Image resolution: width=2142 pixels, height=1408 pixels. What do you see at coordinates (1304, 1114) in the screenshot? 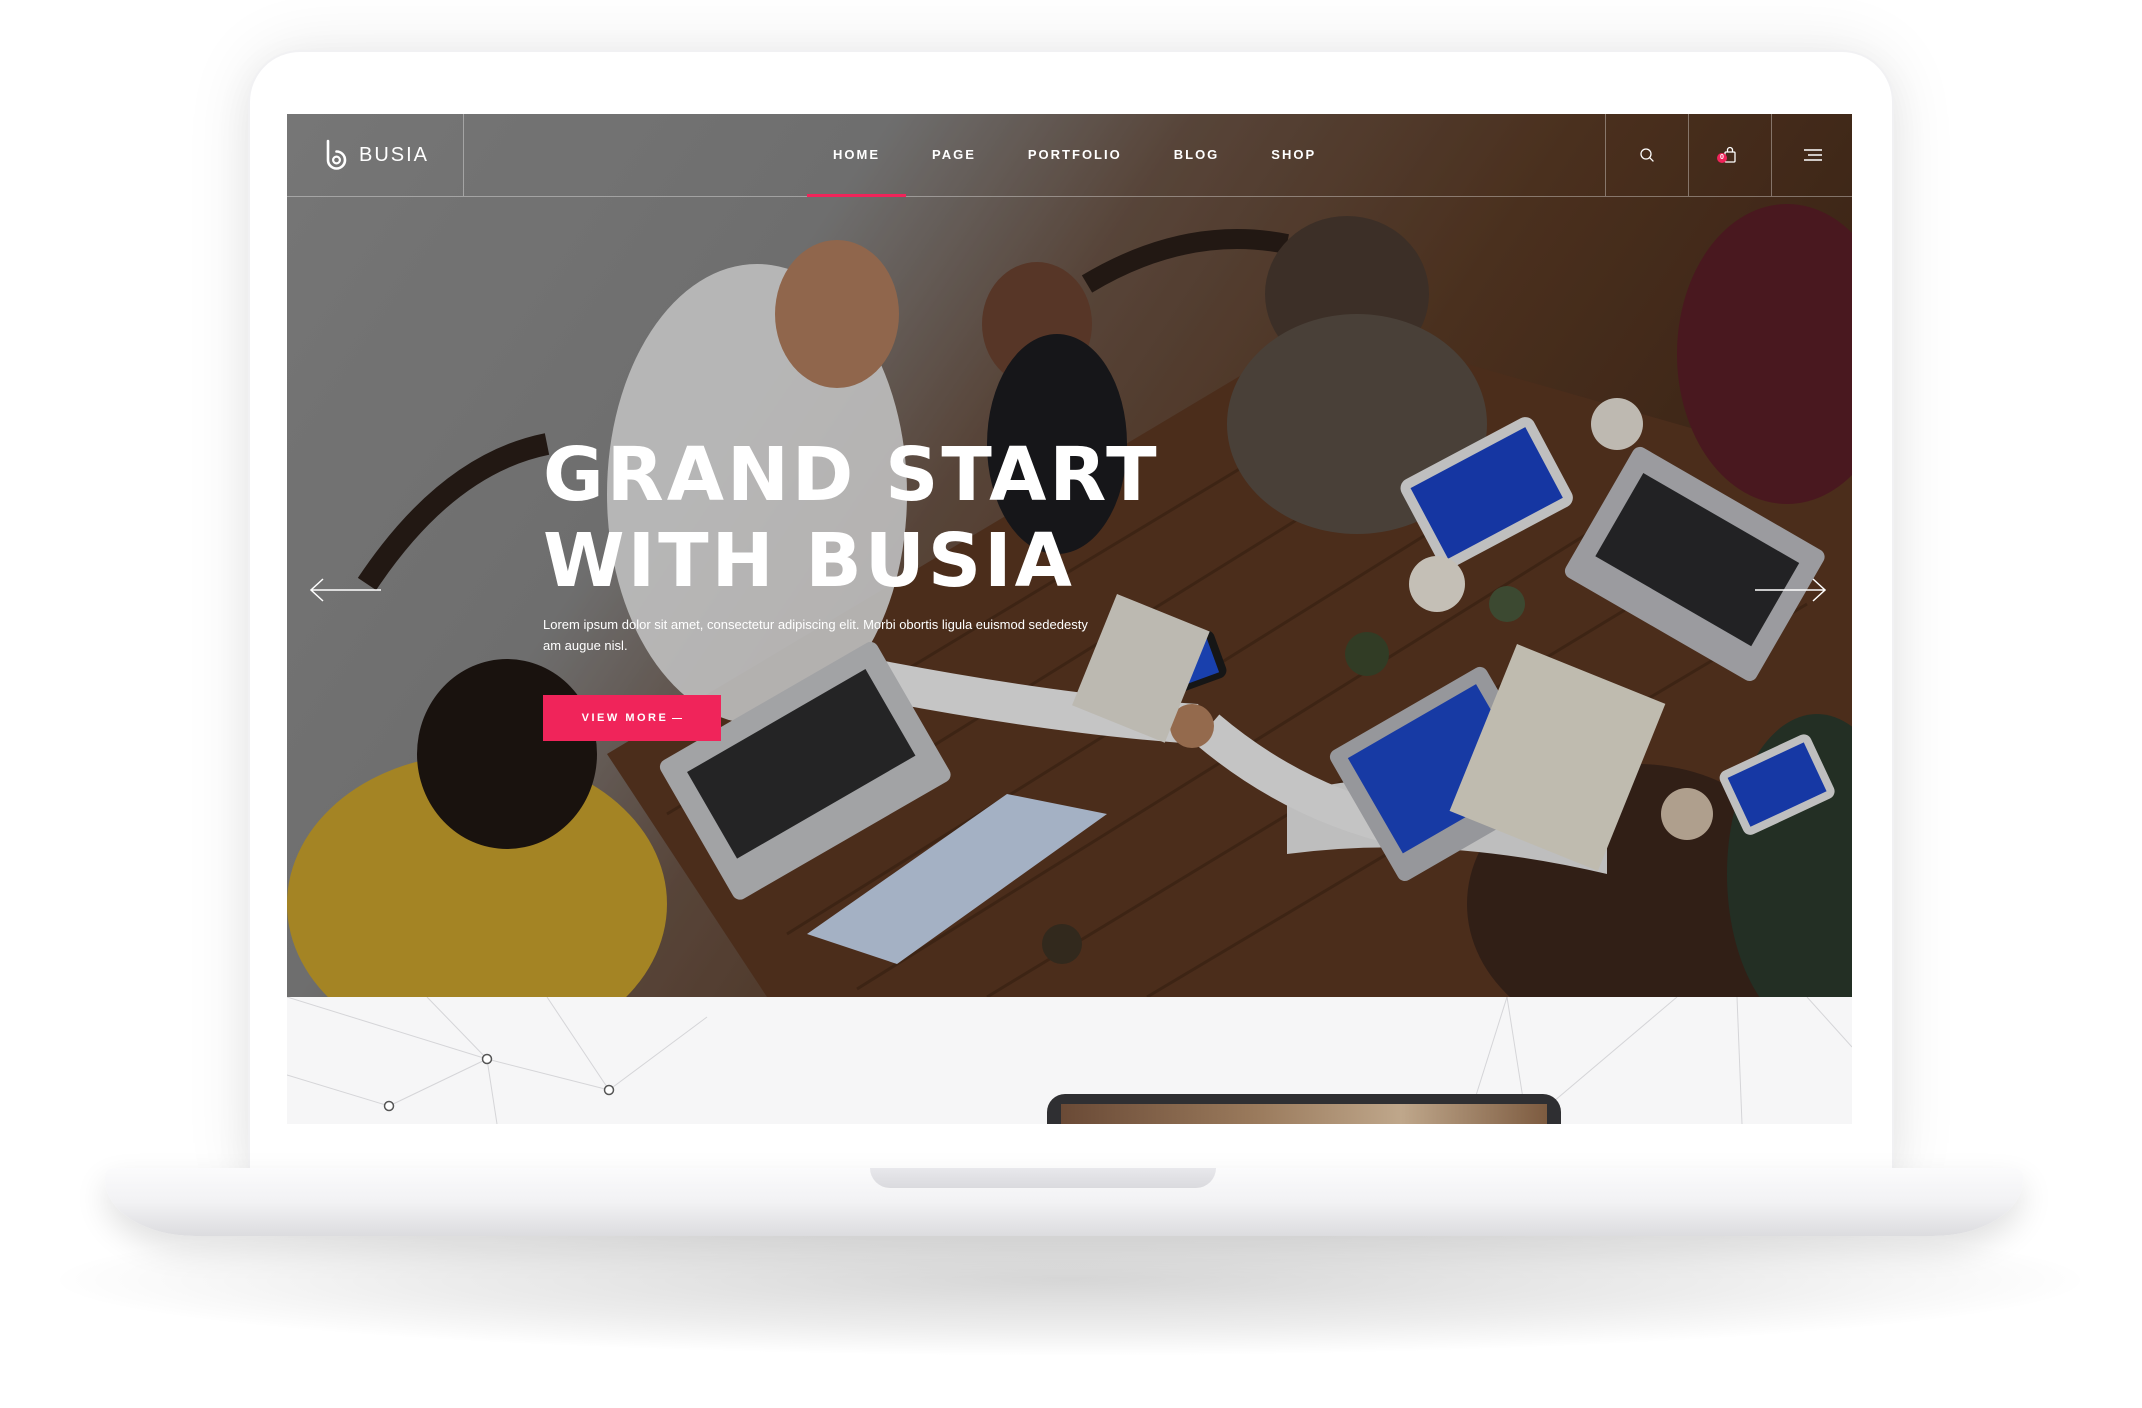
I see `tablet-screen` at bounding box center [1304, 1114].